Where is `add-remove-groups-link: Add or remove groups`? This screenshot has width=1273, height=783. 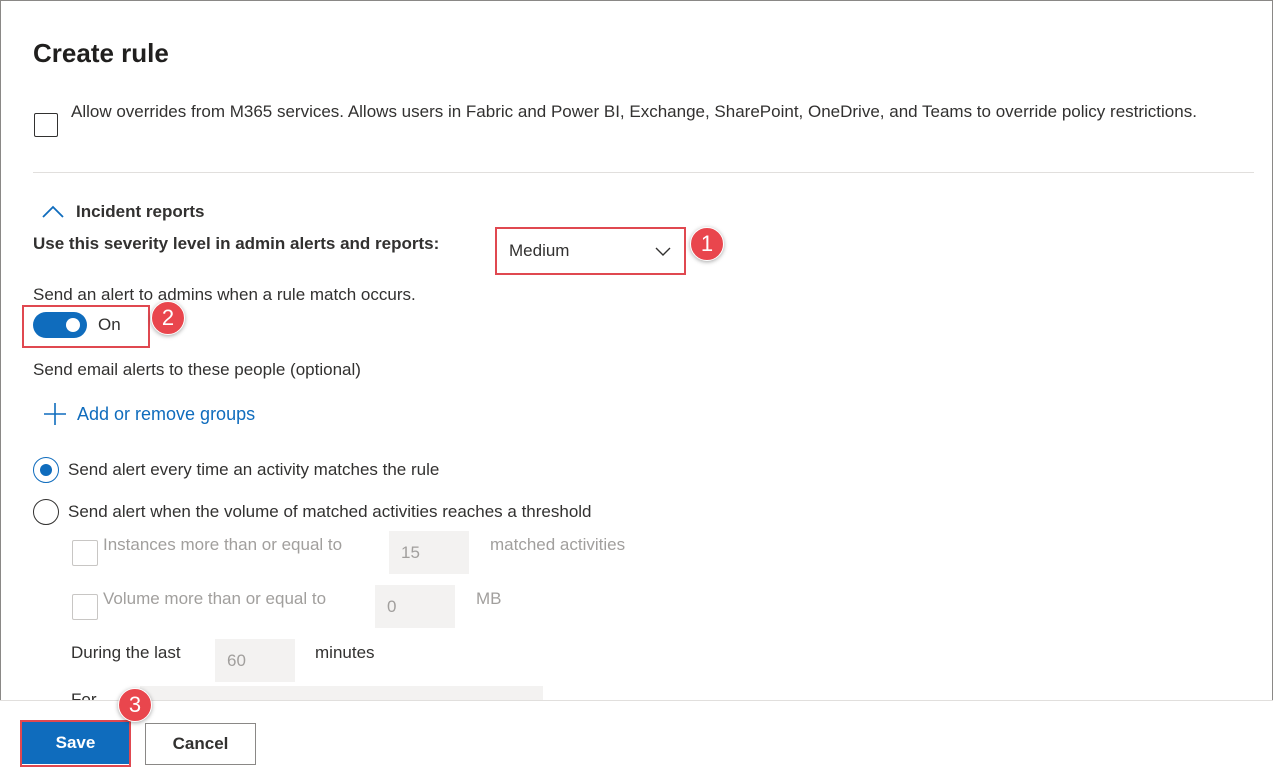
add-remove-groups-link: Add or remove groups is located at coordinates (148, 414).